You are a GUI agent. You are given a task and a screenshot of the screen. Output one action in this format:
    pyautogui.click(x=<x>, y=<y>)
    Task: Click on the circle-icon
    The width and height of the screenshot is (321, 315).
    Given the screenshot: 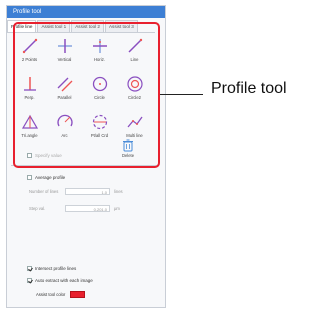 What is the action you would take?
    pyautogui.click(x=99, y=84)
    